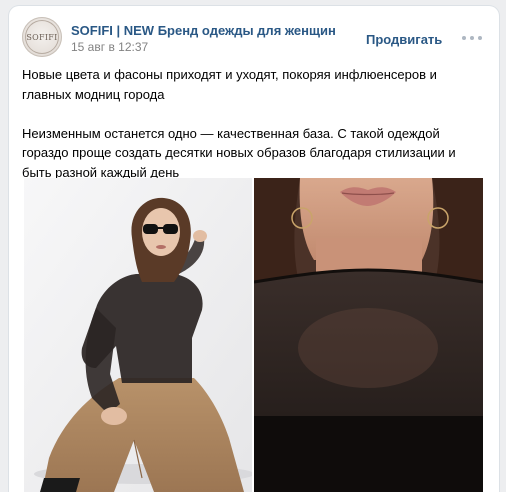 The width and height of the screenshot is (506, 492). What do you see at coordinates (404, 39) in the screenshot?
I see `promote-button: Продвигать` at bounding box center [404, 39].